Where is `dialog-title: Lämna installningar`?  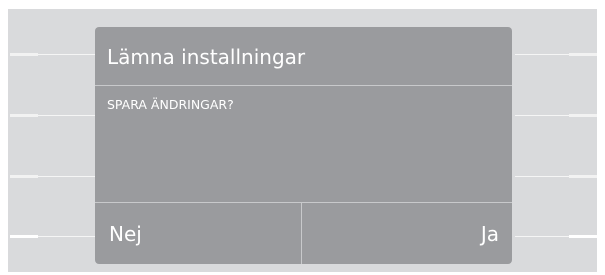
dialog-title: Lämna installningar is located at coordinates (206, 57).